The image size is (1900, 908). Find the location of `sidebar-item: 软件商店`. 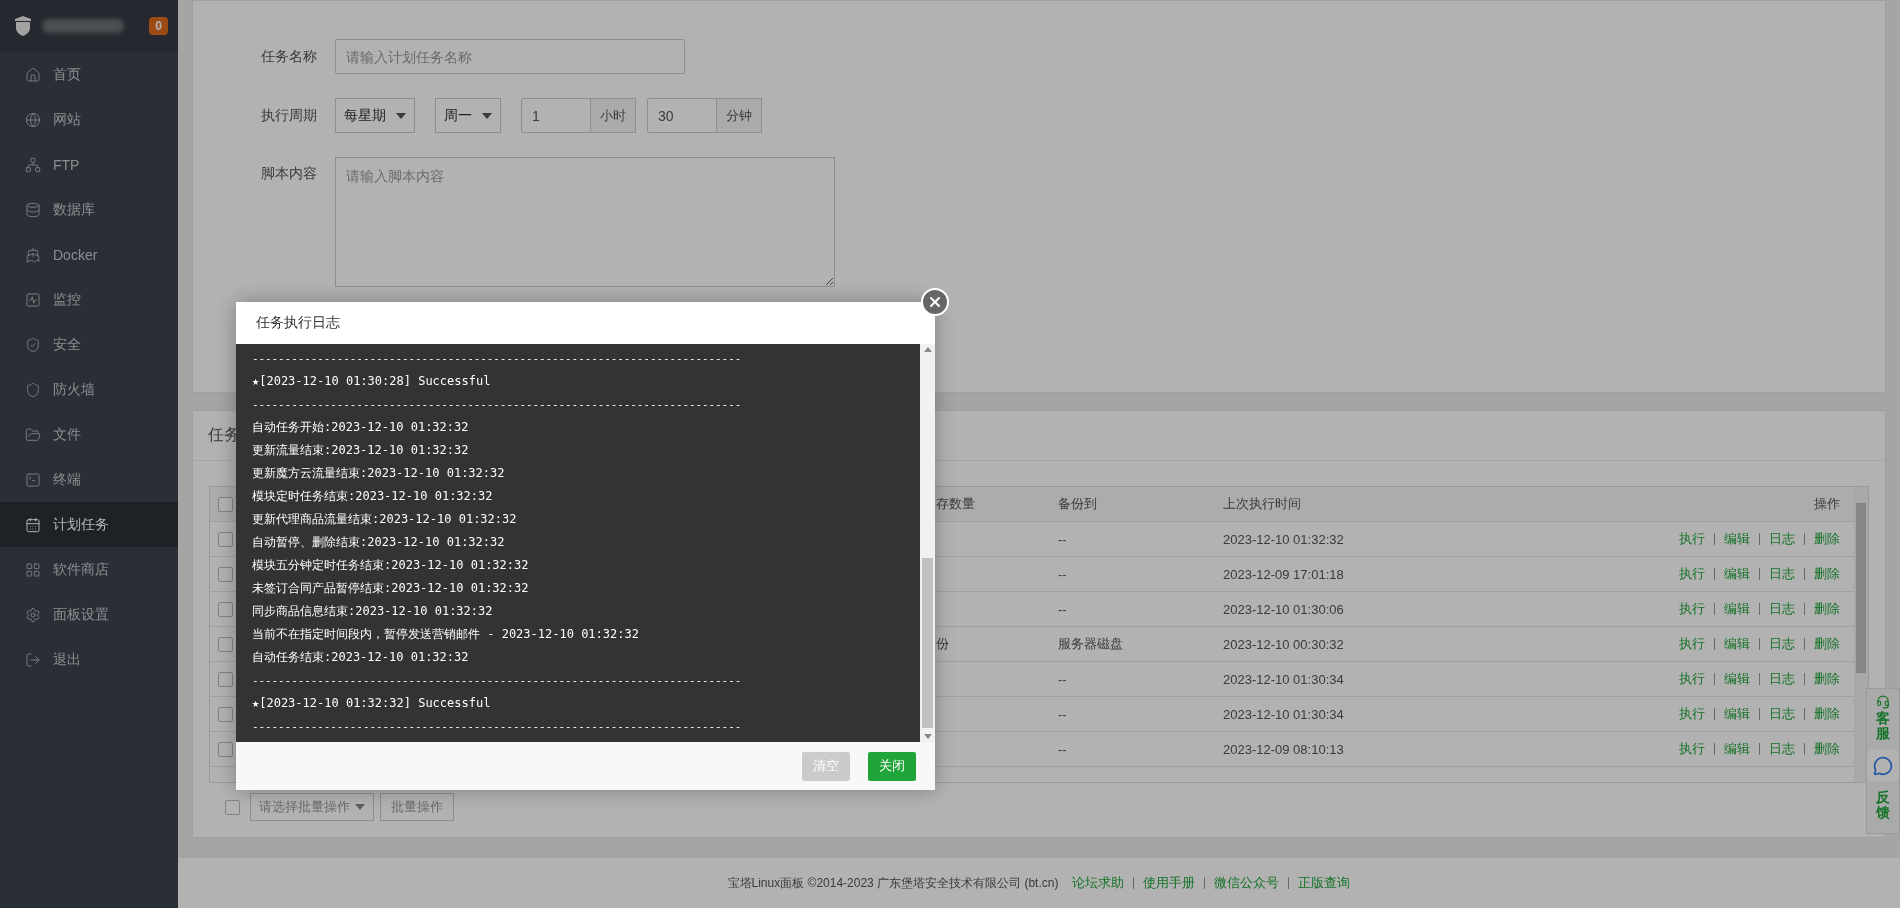

sidebar-item: 软件商店 is located at coordinates (89, 569).